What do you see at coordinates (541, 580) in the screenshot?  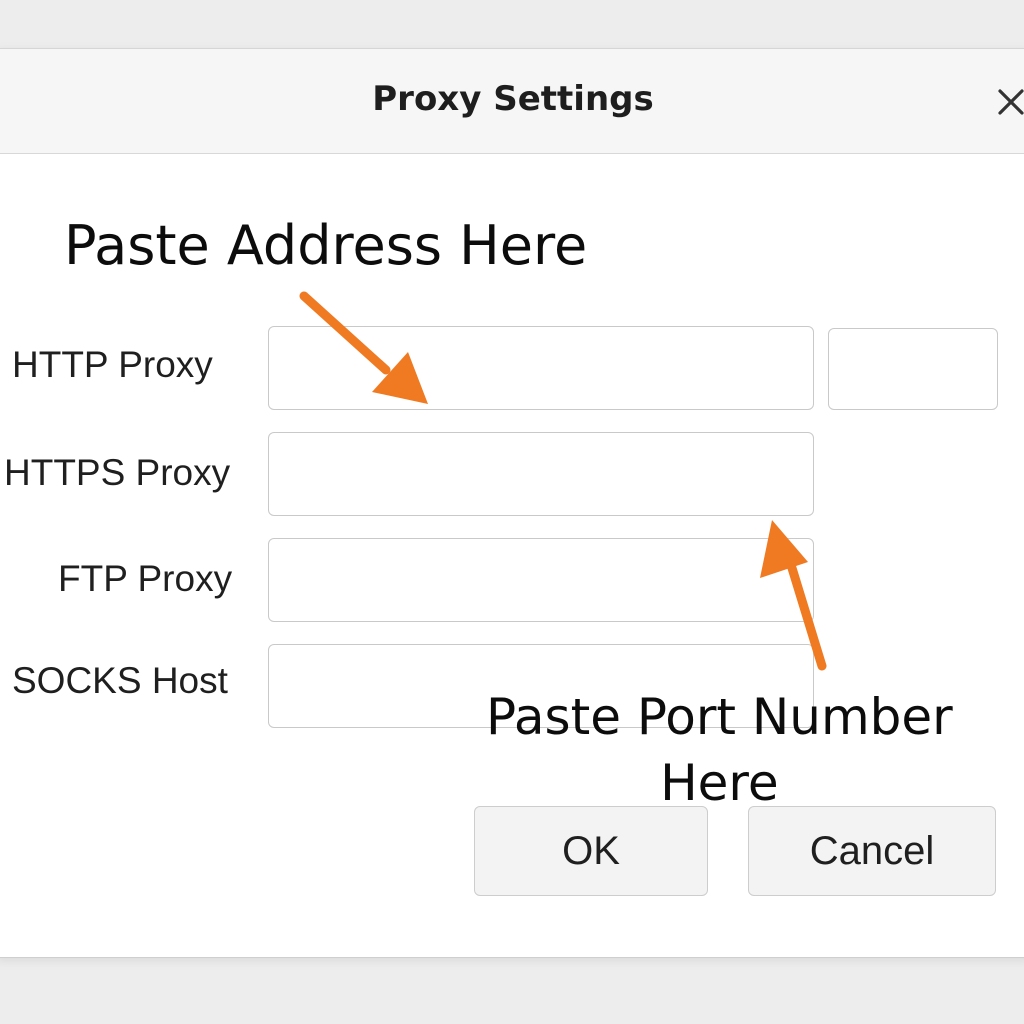 I see `ftp-proxy-input` at bounding box center [541, 580].